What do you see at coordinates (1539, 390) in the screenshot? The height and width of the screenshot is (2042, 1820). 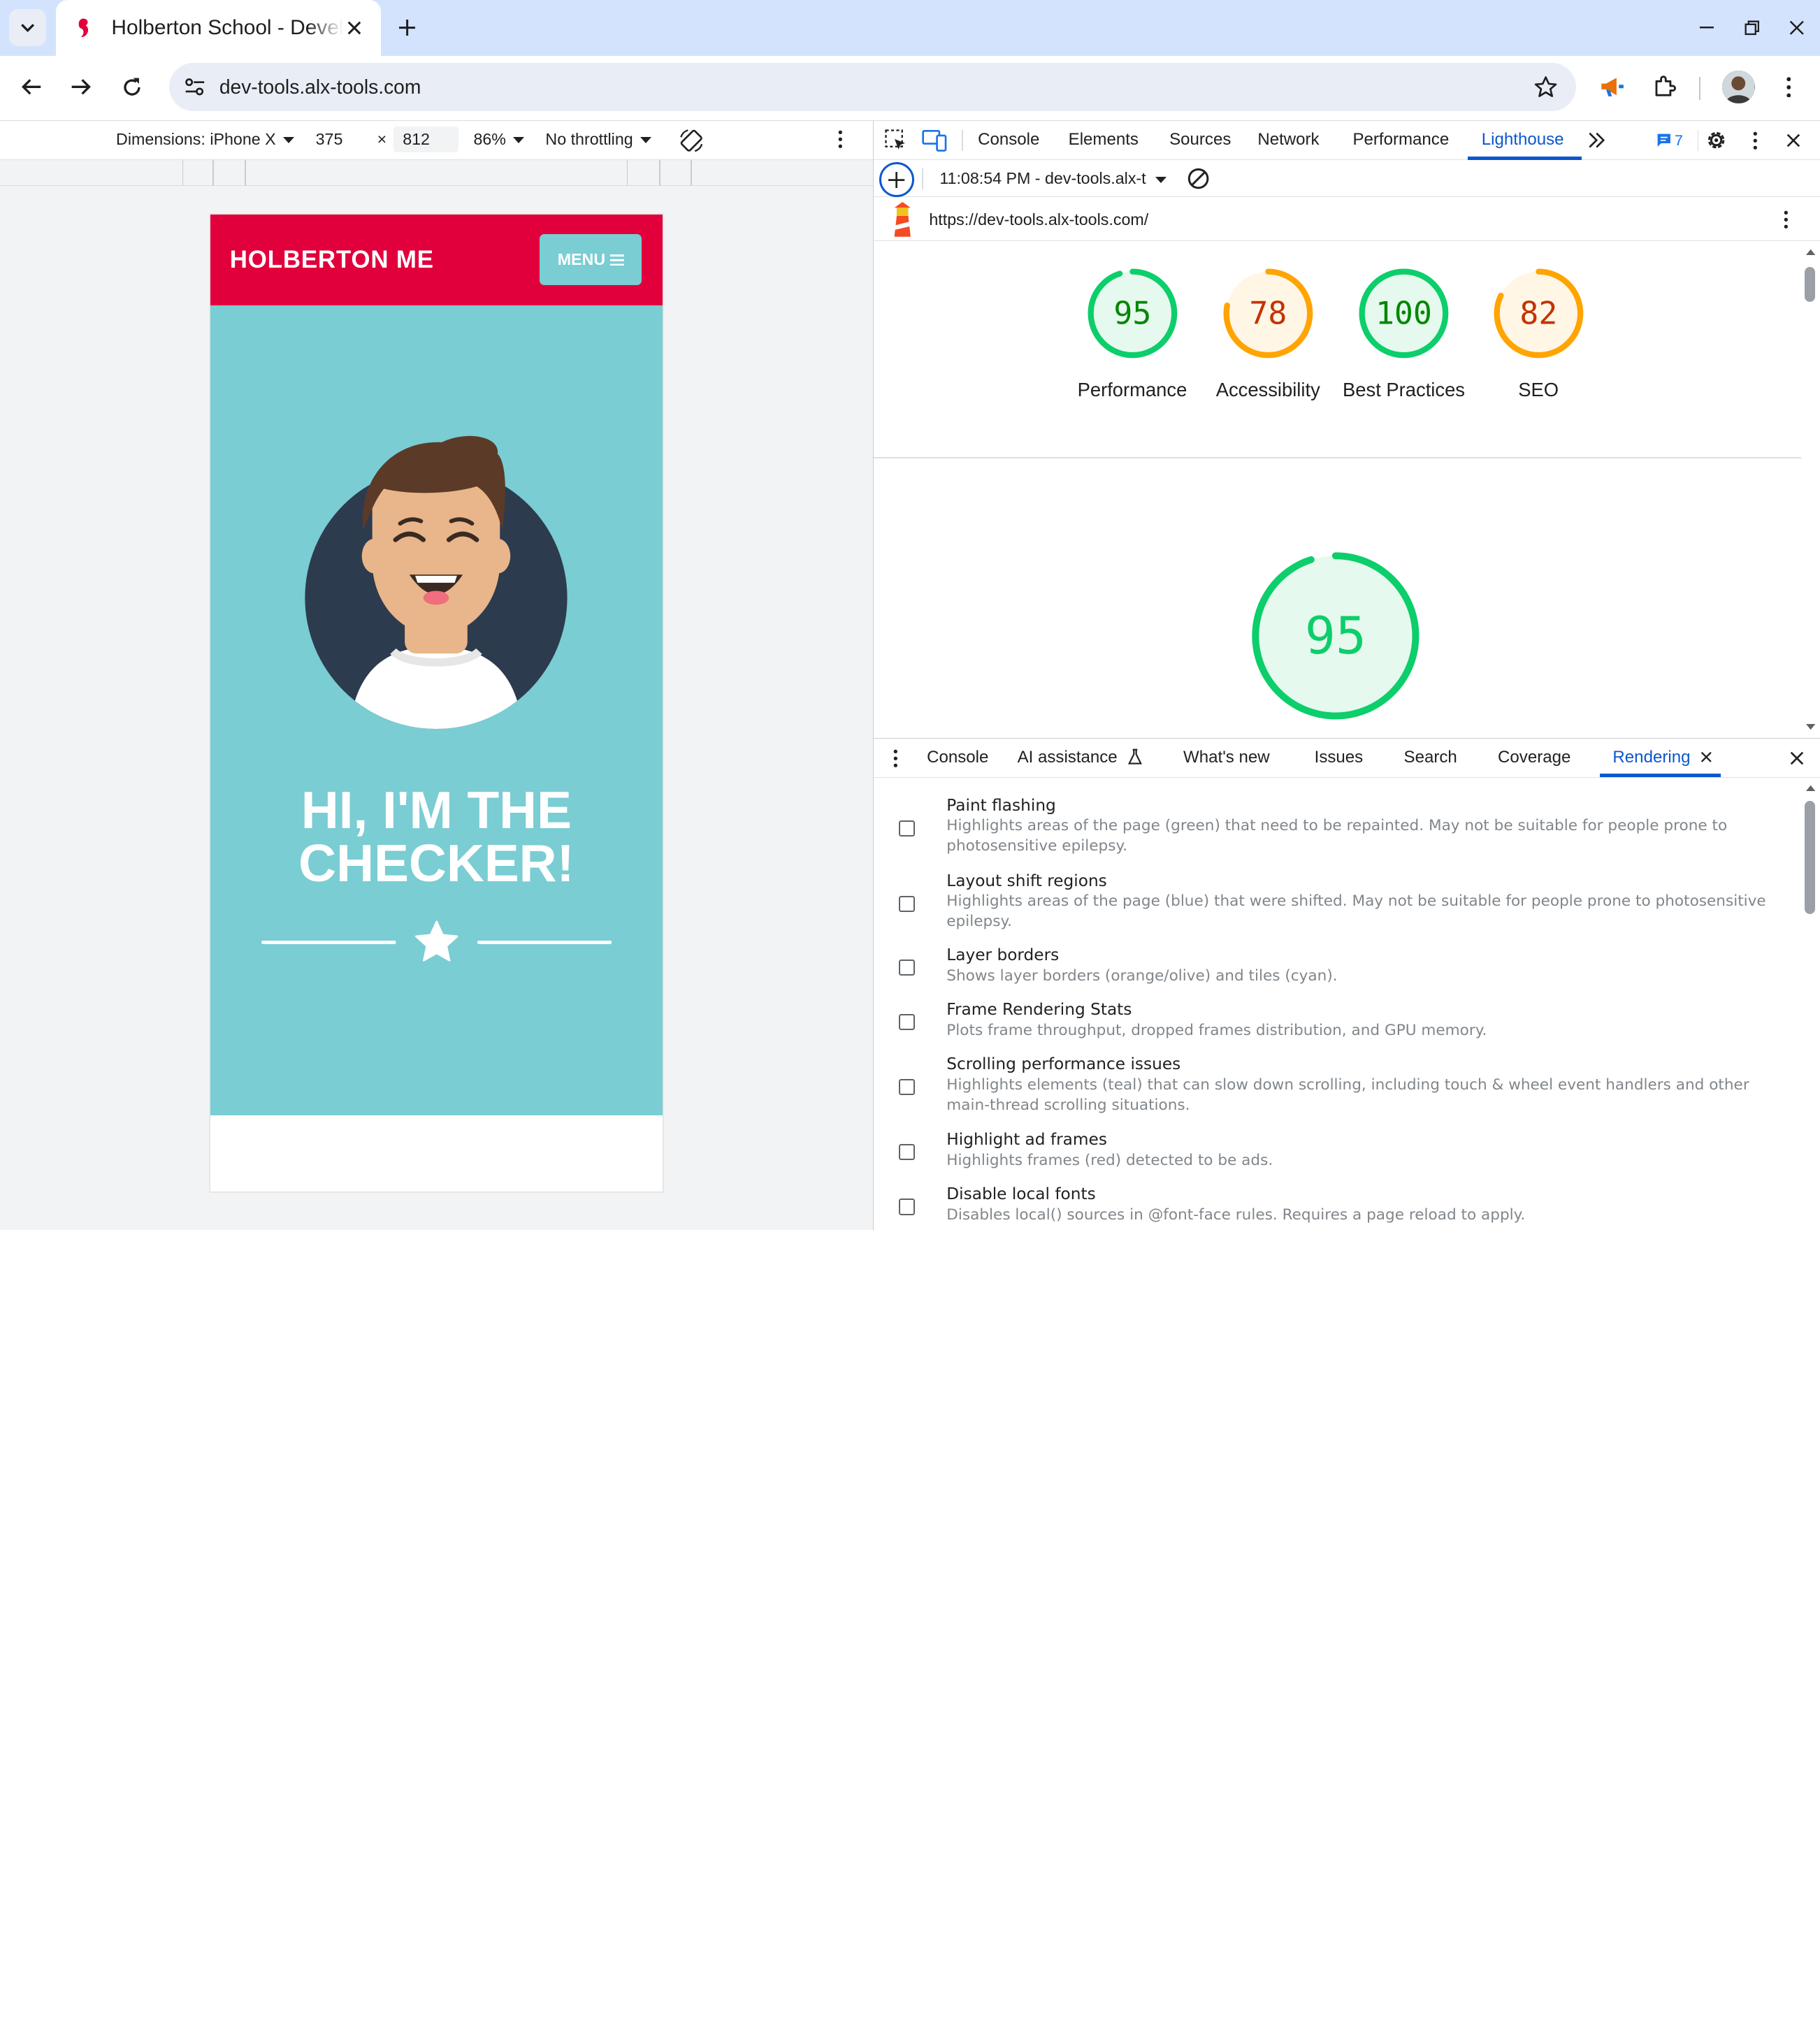 I see `score-label: SEO` at bounding box center [1539, 390].